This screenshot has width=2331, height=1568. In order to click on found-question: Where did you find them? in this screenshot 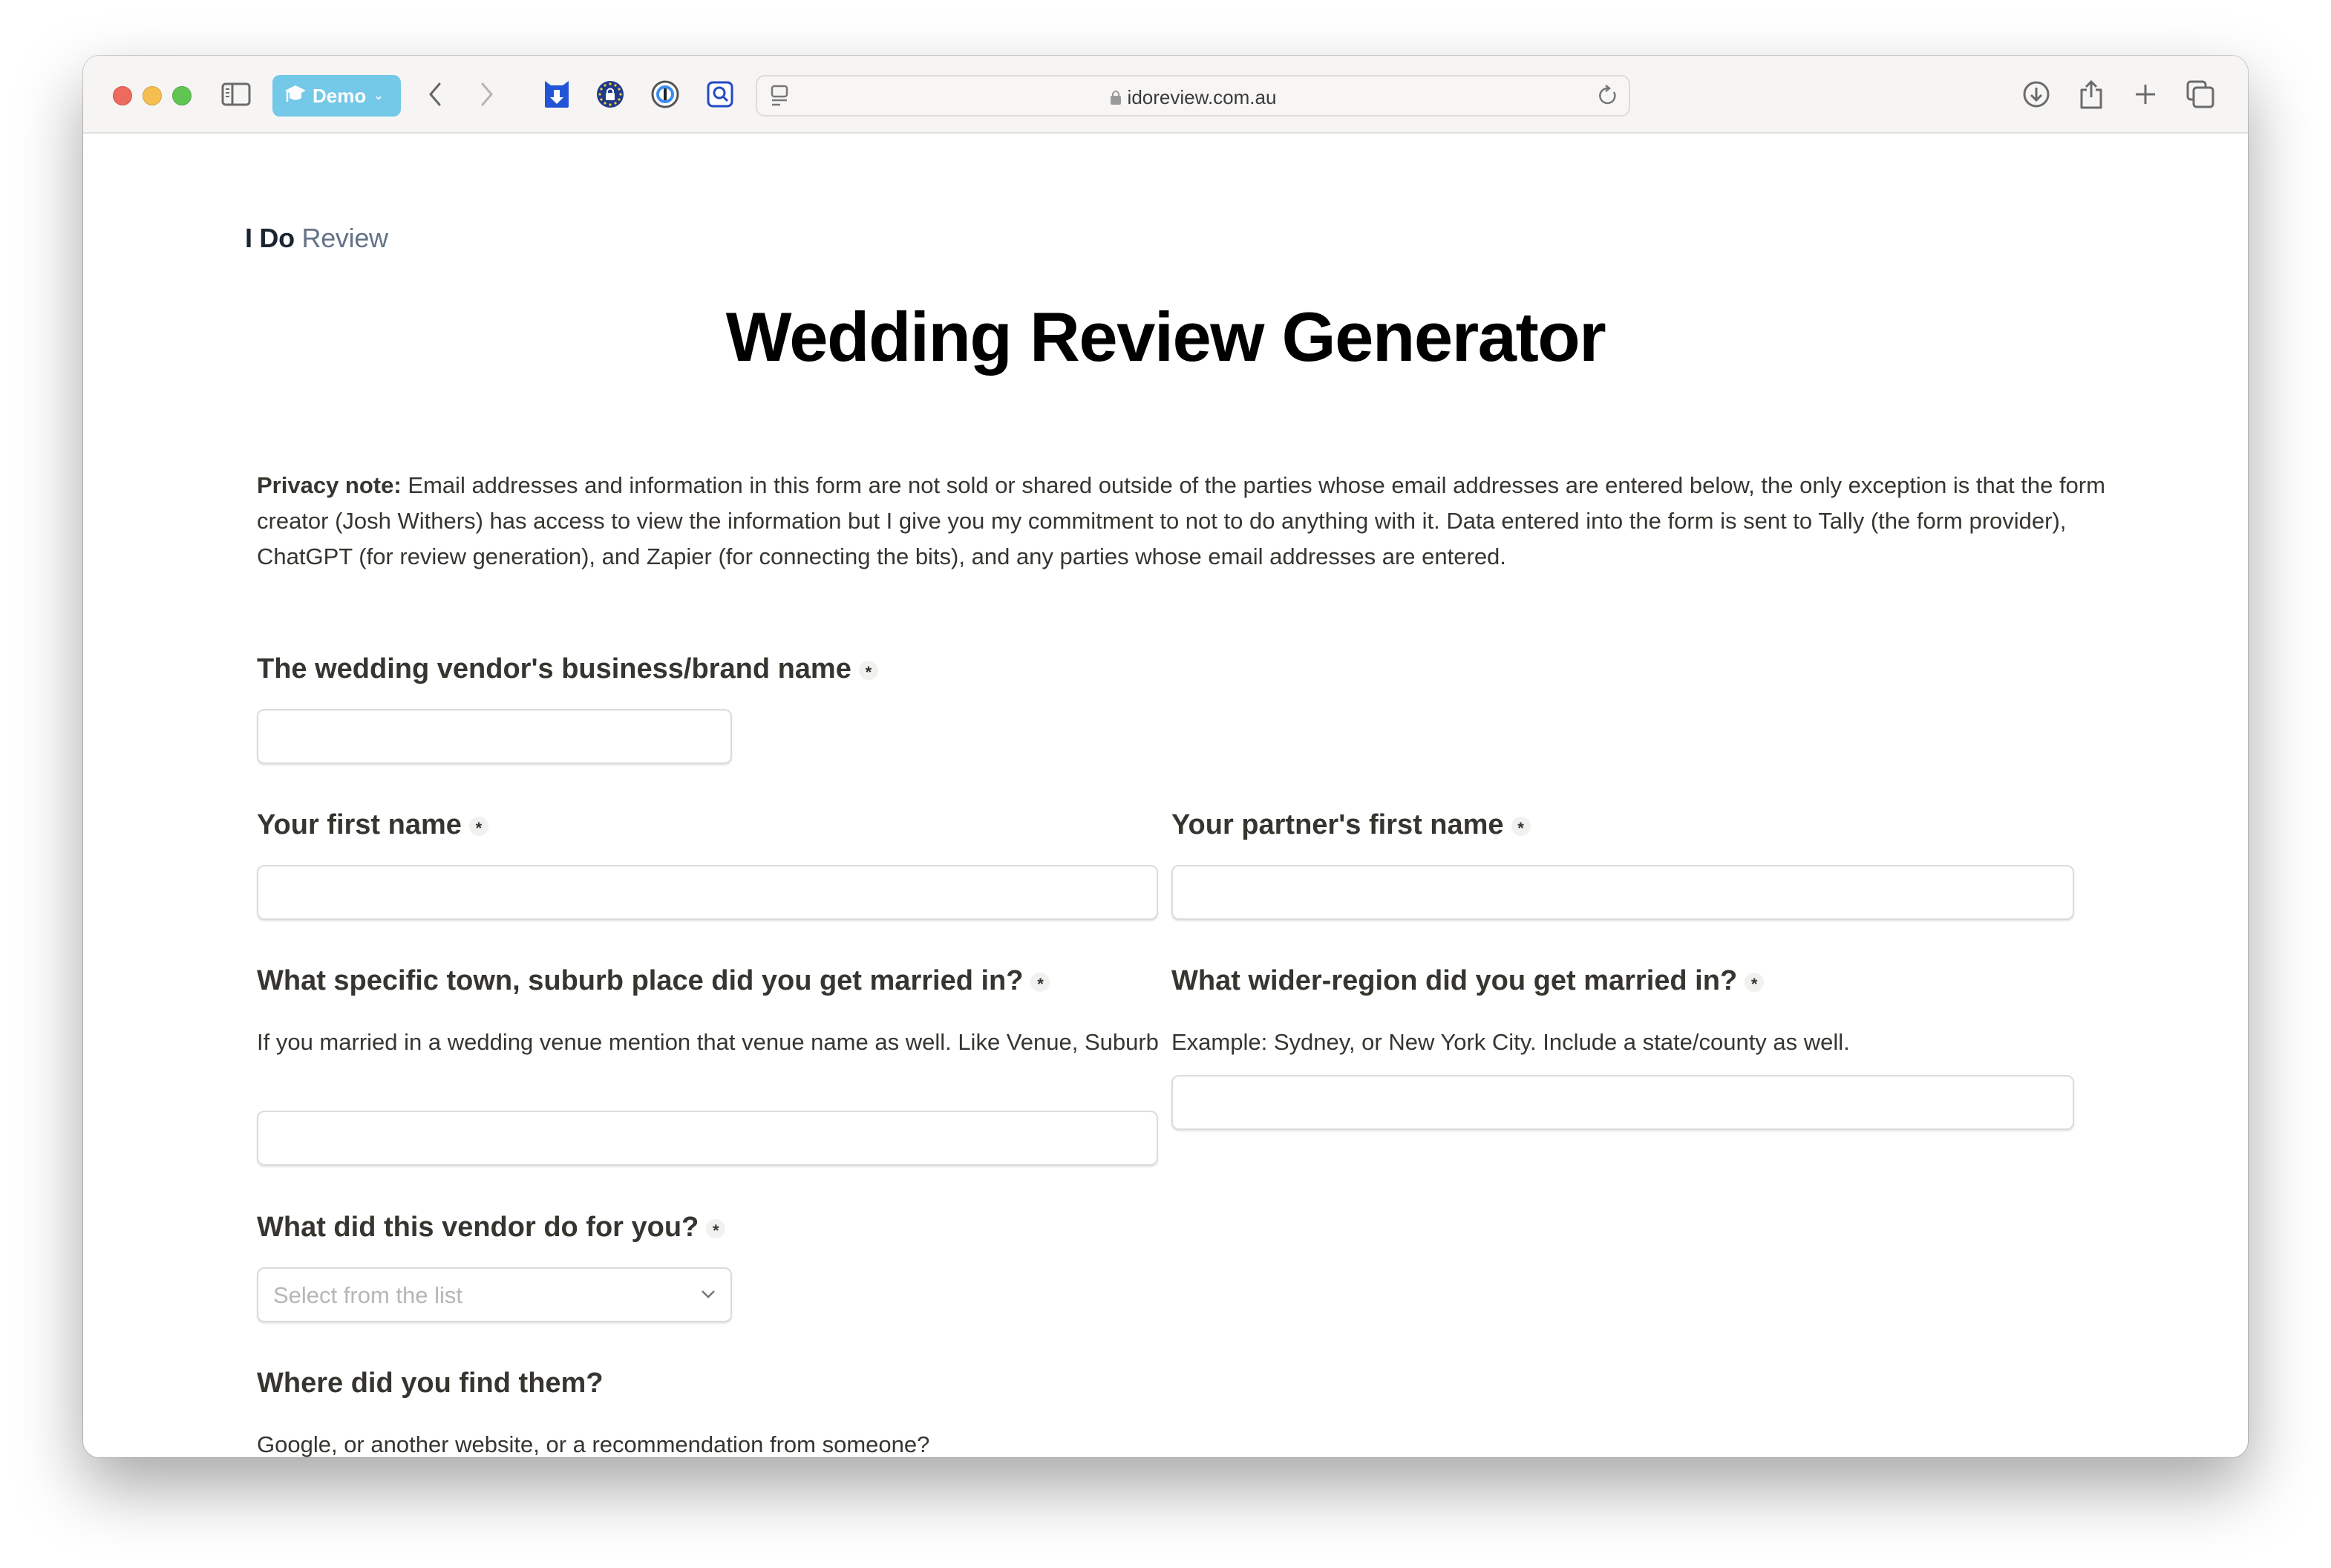, I will do `click(430, 1383)`.